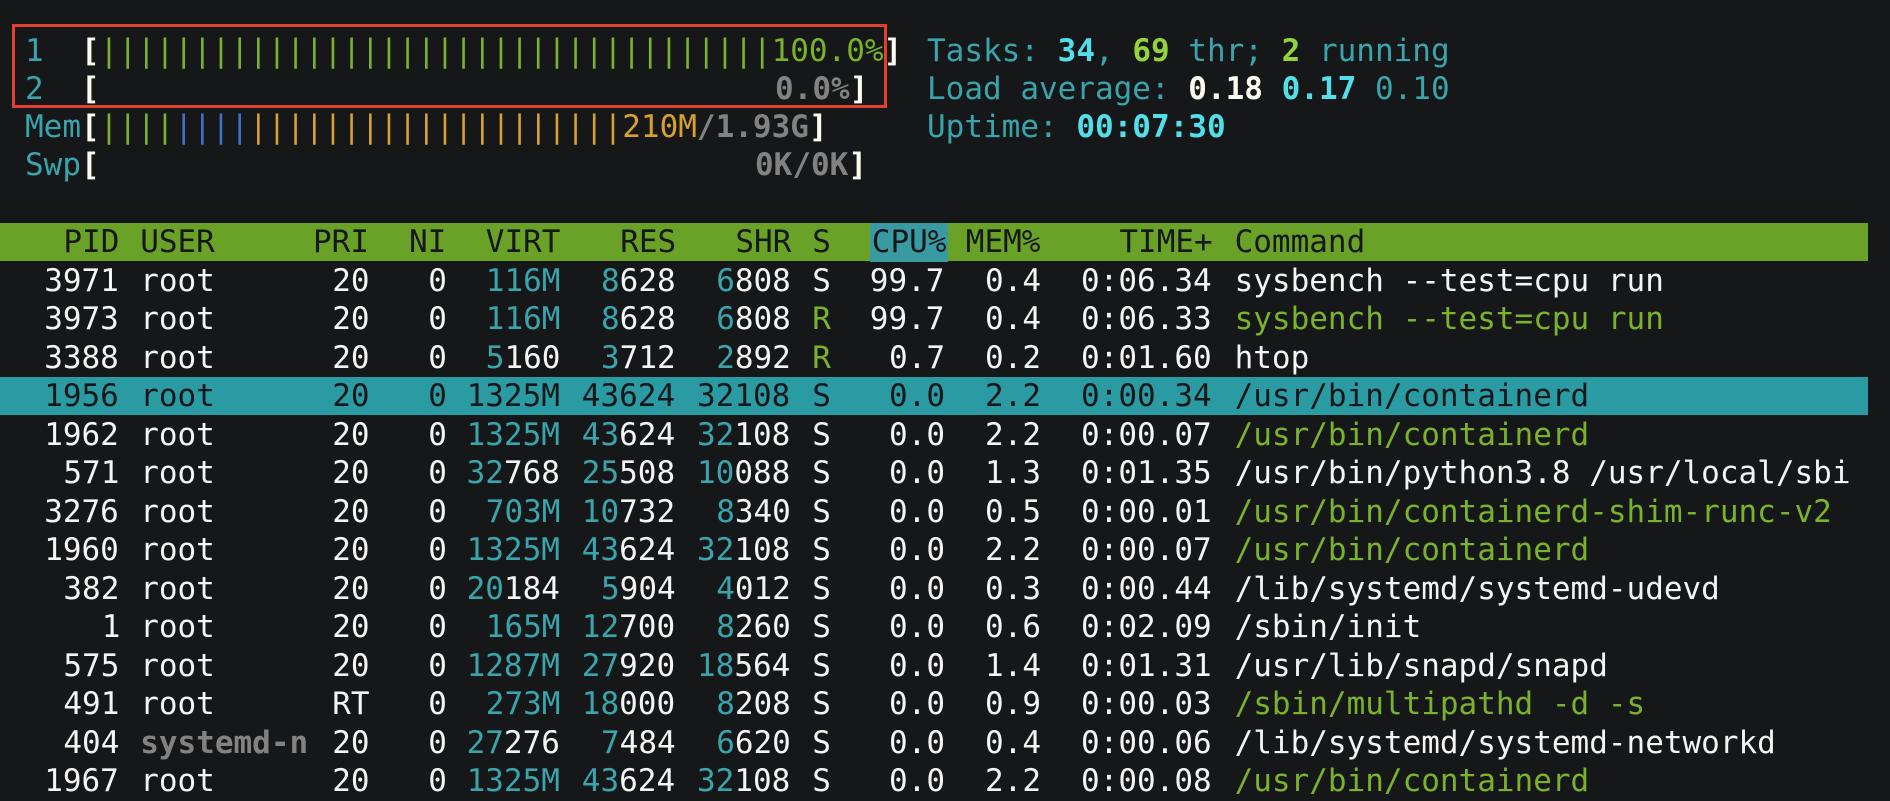 This screenshot has height=801, width=1890. I want to click on cell-mem: 1.4, so click(1013, 665).